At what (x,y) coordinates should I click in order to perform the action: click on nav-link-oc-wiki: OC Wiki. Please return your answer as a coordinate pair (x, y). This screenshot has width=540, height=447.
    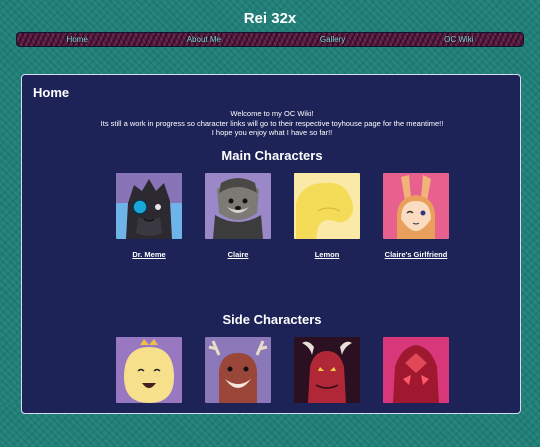
    Looking at the image, I should click on (458, 39).